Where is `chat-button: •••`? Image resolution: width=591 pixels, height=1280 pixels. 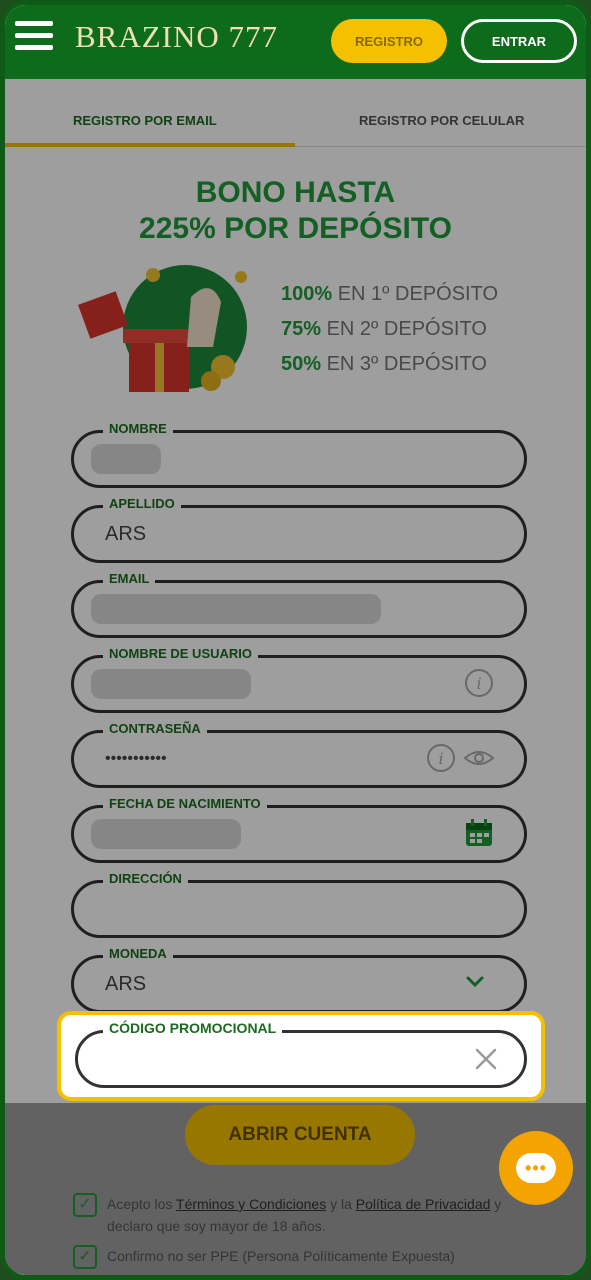
chat-button: ••• is located at coordinates (536, 1168).